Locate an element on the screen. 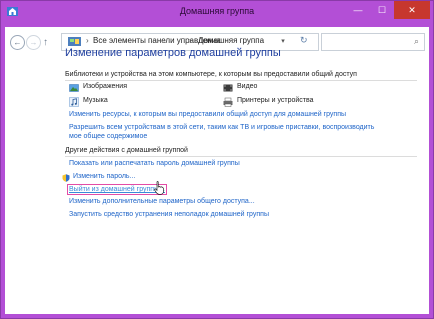 This screenshot has width=434, height=319. library-item-label: Музыка is located at coordinates (95, 100).